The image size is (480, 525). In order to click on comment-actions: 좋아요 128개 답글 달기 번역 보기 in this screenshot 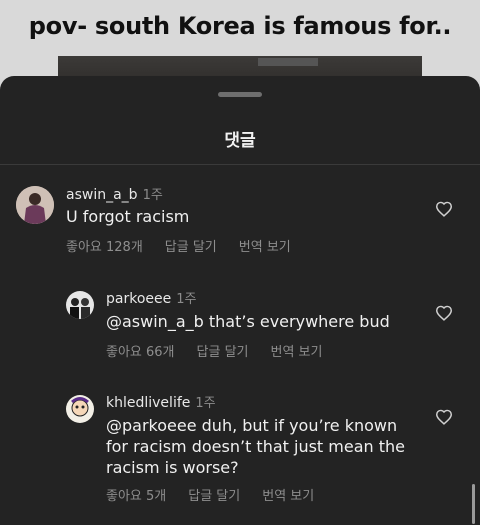, I will do `click(178, 245)`.